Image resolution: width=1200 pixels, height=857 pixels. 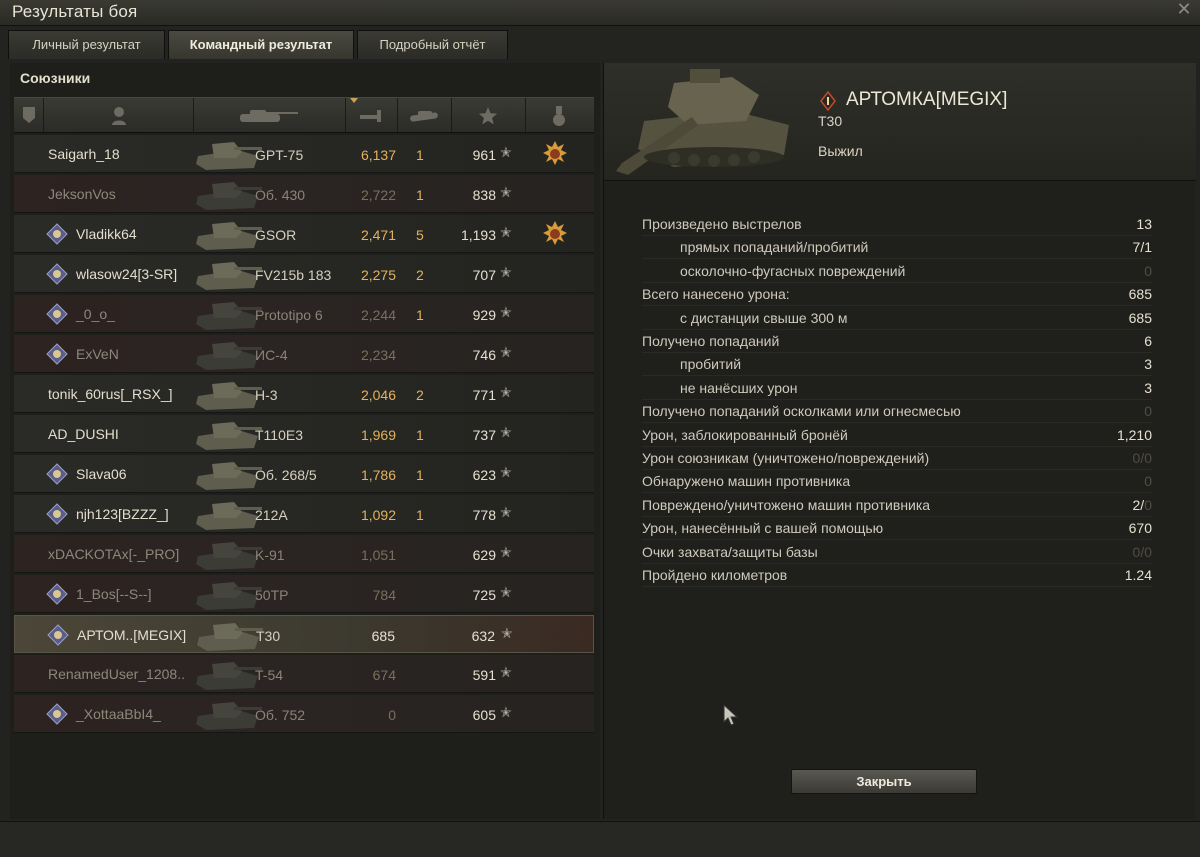 I want to click on table-row: wlasow24[3-SR] FV215b 183 2,275 2 707 ✭, so click(x=304, y=274).